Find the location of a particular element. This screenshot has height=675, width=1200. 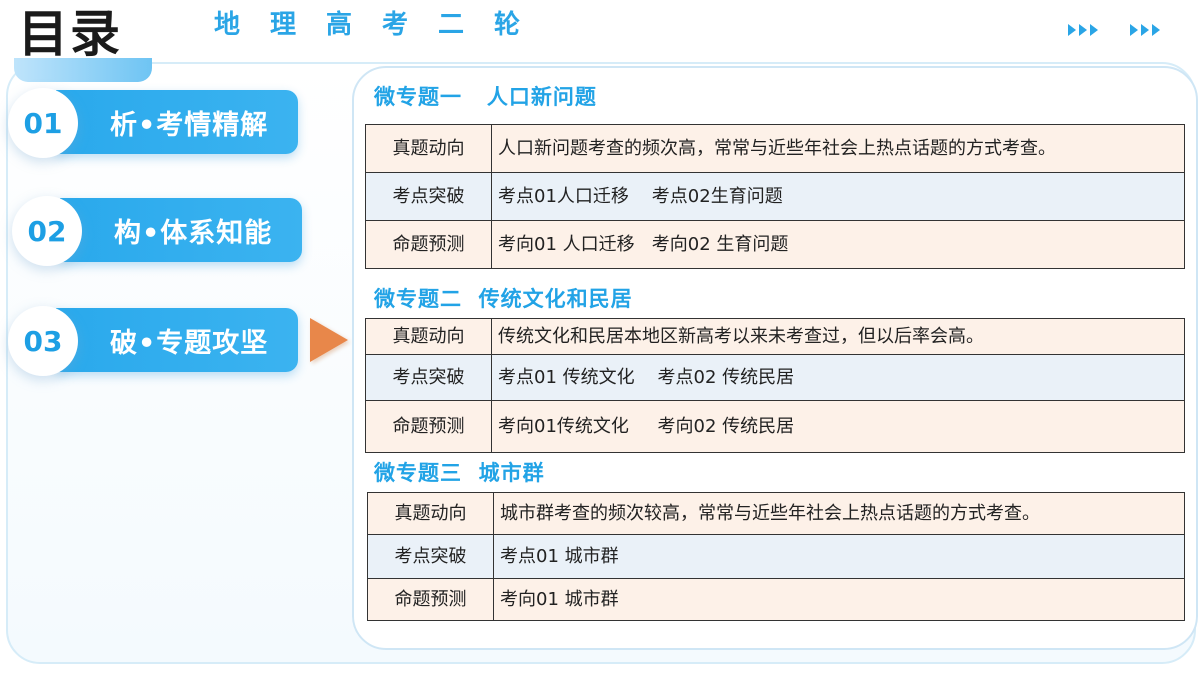

menu-item-label: 破•专题攻坚 is located at coordinates (177, 340).